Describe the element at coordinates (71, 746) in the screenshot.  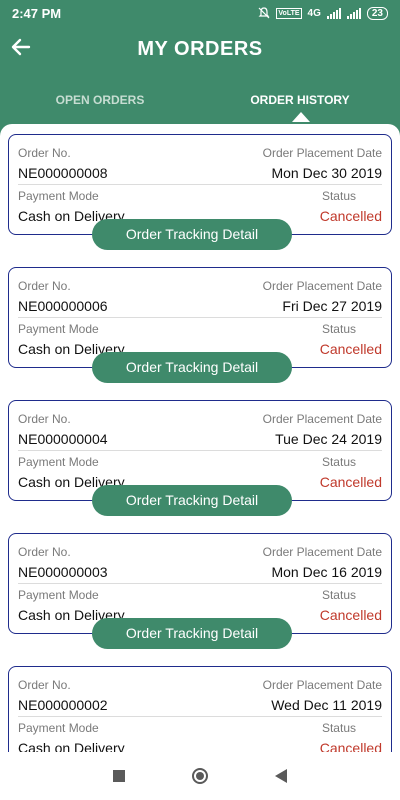
I see `payment-mode-value: Cash on Delivery` at that location.